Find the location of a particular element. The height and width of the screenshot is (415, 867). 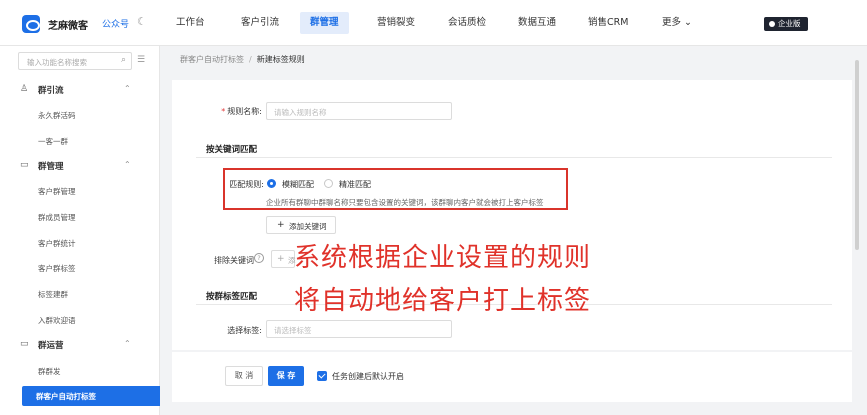

add-exclude-keyword-button: + 添 is located at coordinates (283, 259).